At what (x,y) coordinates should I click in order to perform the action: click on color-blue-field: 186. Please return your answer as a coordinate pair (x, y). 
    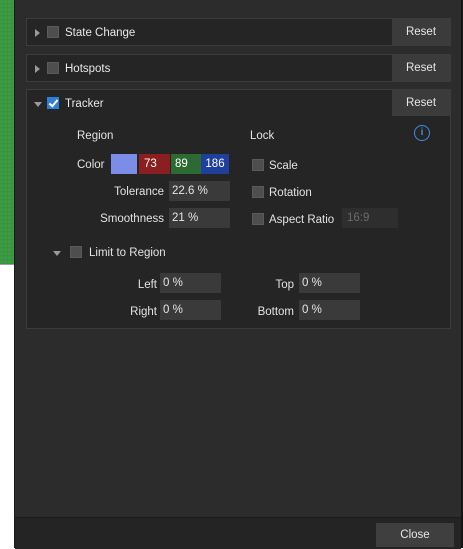
    Looking at the image, I should click on (215, 164).